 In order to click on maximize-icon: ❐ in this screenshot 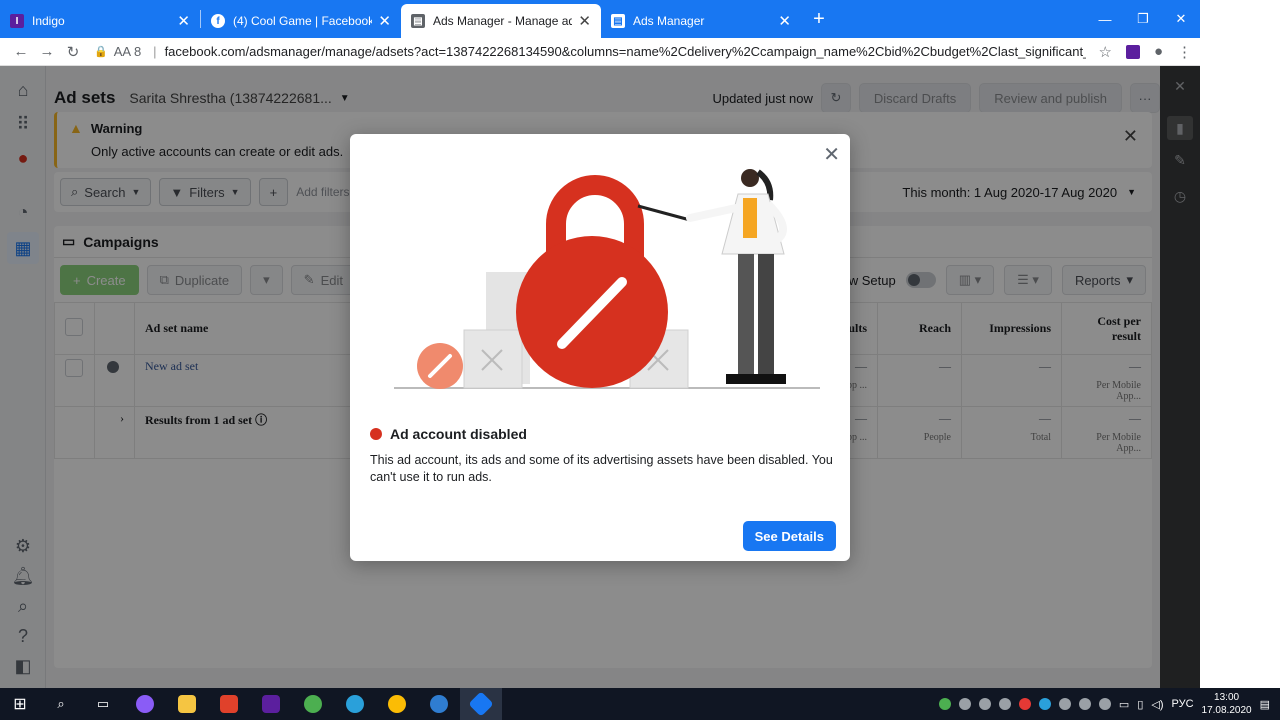, I will do `click(1143, 19)`.